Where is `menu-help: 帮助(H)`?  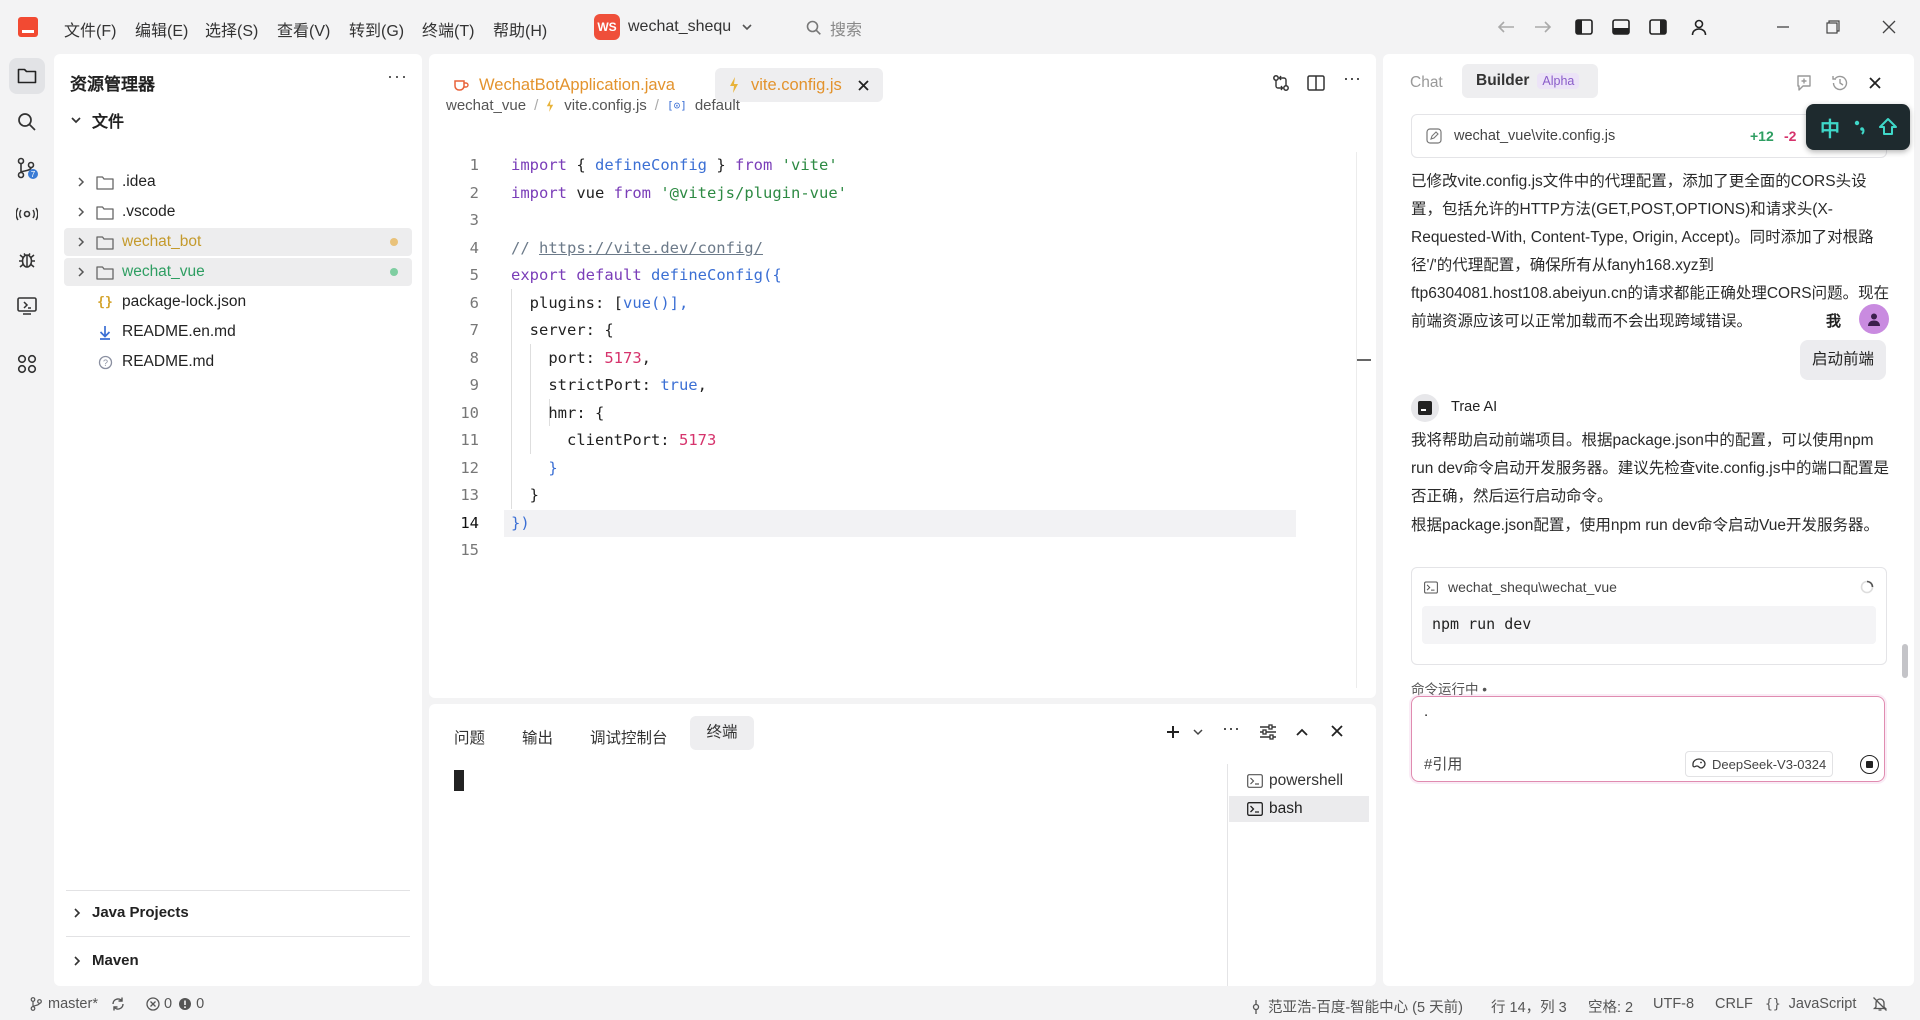 menu-help: 帮助(H) is located at coordinates (520, 29).